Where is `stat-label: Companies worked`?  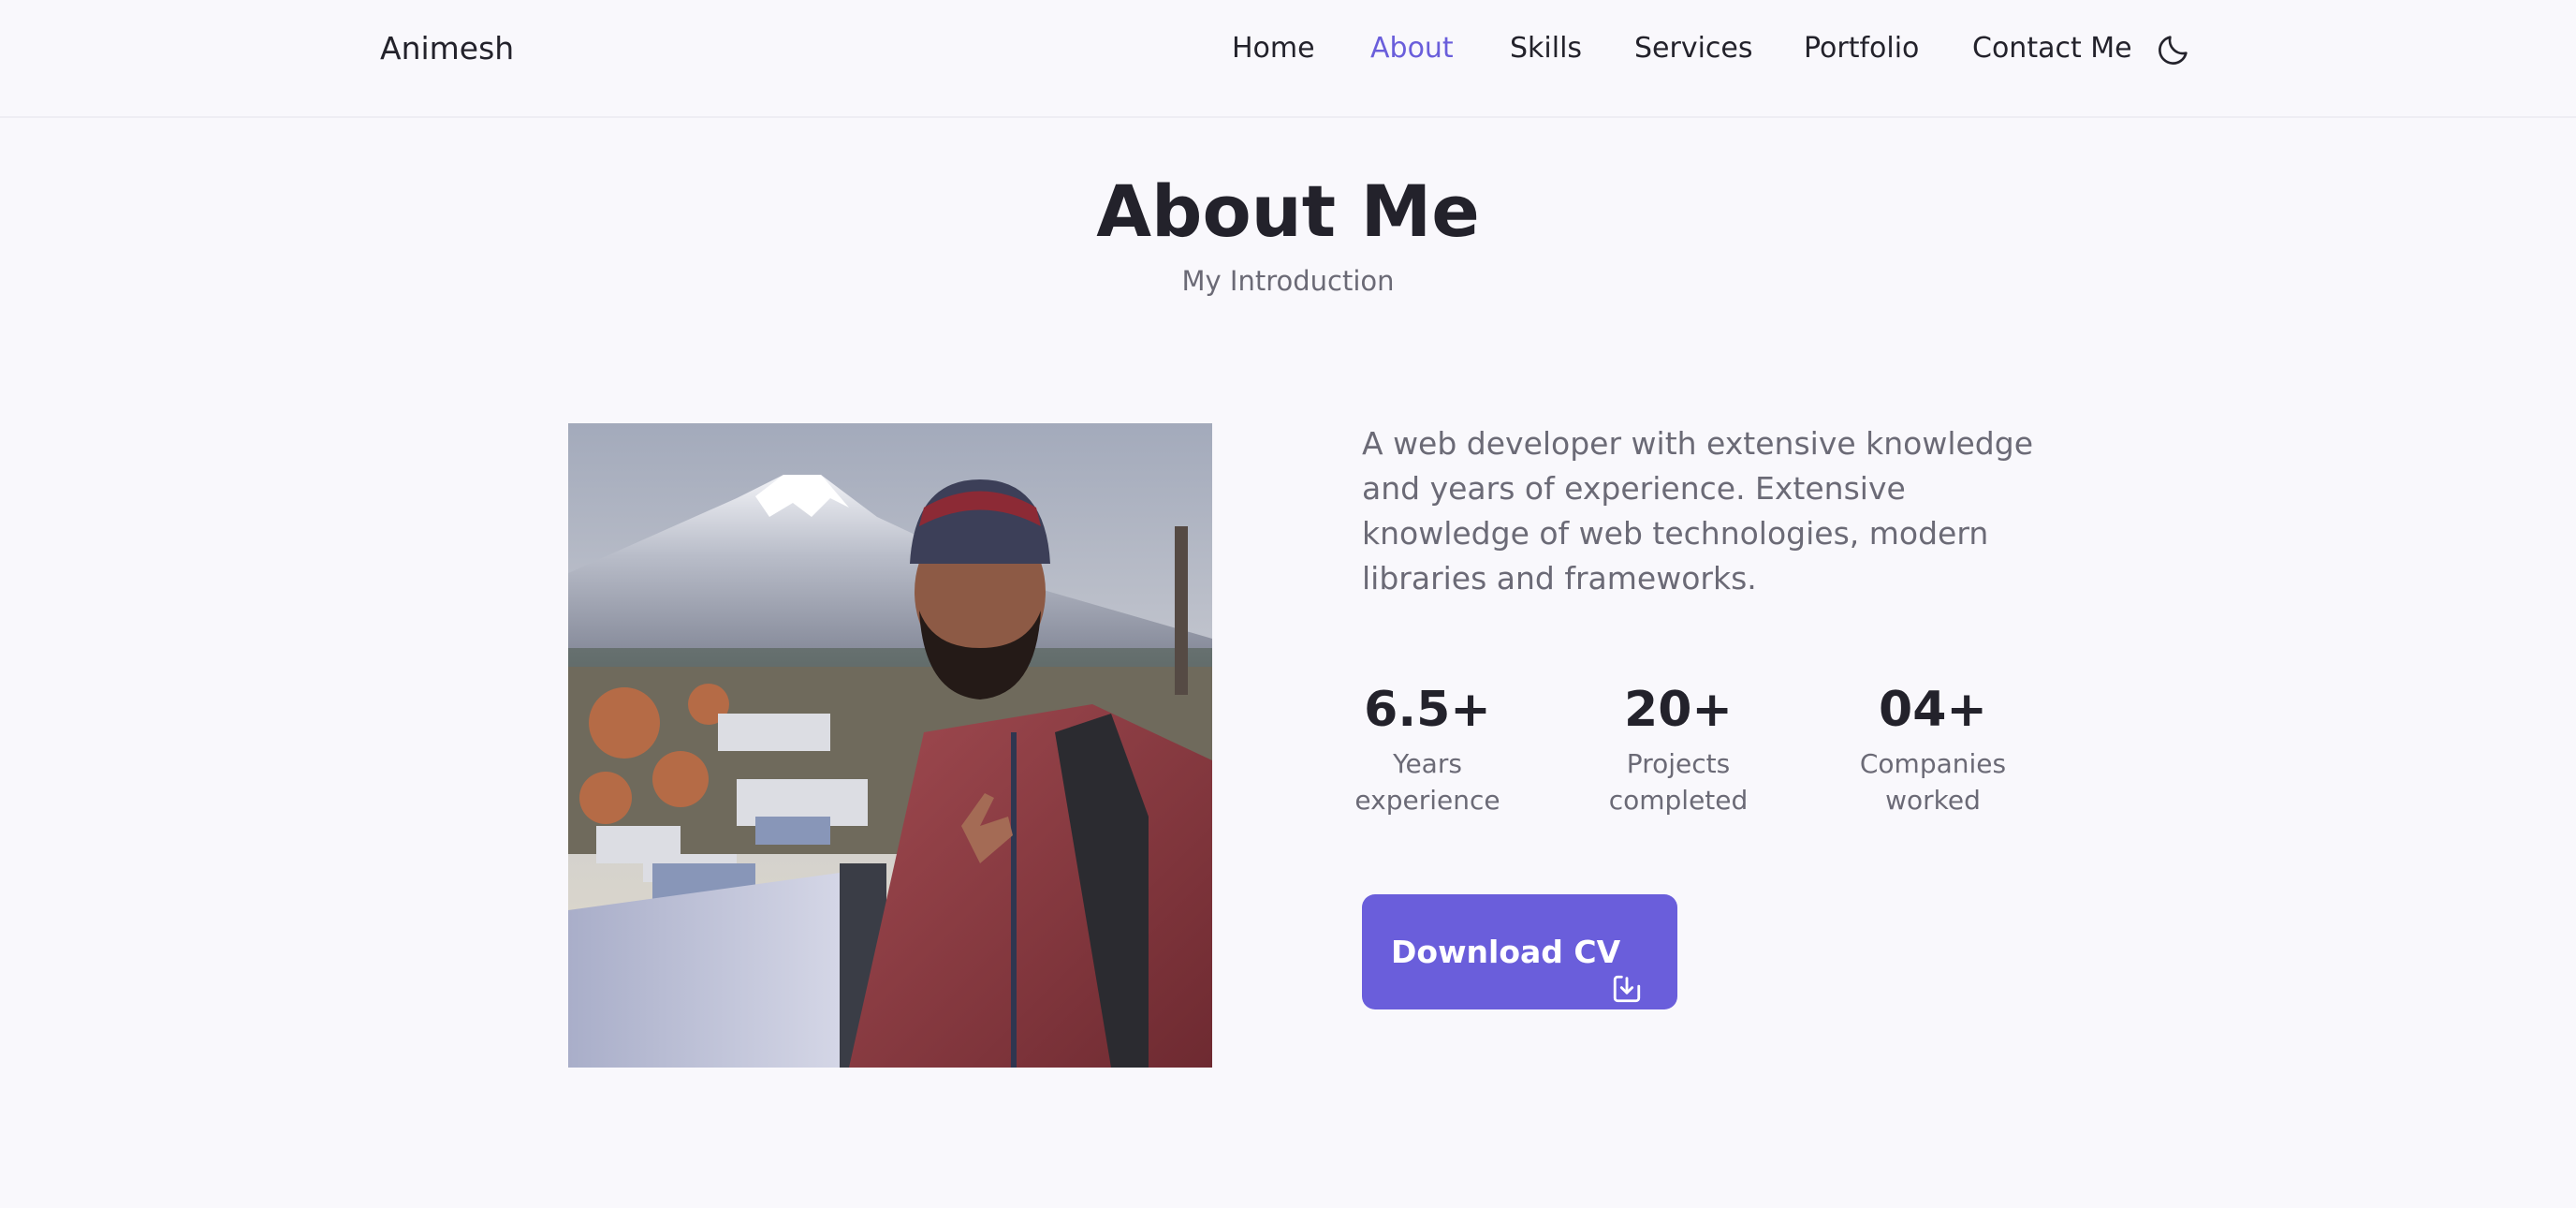 stat-label: Companies worked is located at coordinates (1933, 782).